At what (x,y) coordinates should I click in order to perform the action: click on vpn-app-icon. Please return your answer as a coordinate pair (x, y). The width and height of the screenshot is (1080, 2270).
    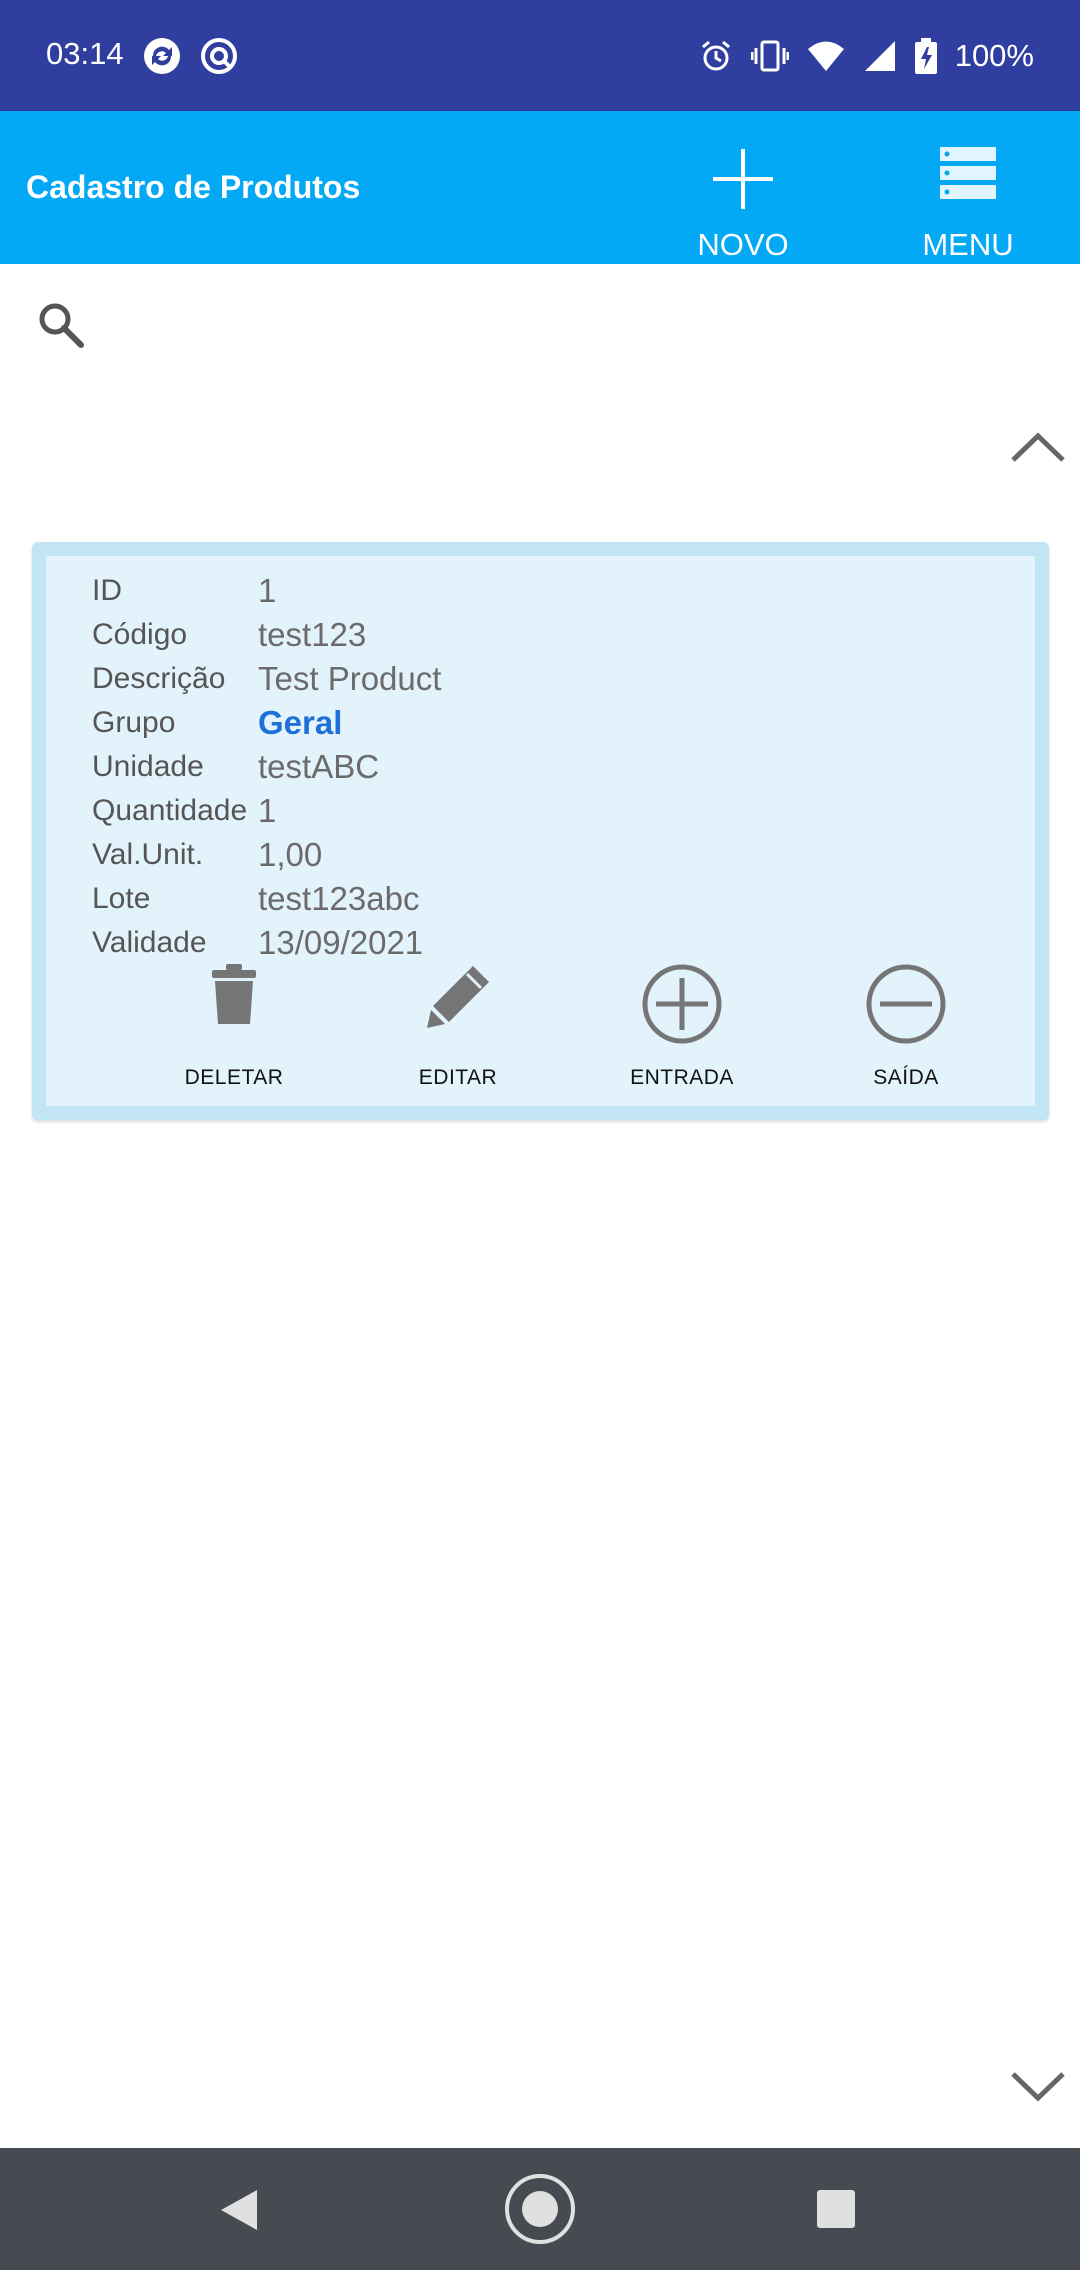
    Looking at the image, I should click on (219, 56).